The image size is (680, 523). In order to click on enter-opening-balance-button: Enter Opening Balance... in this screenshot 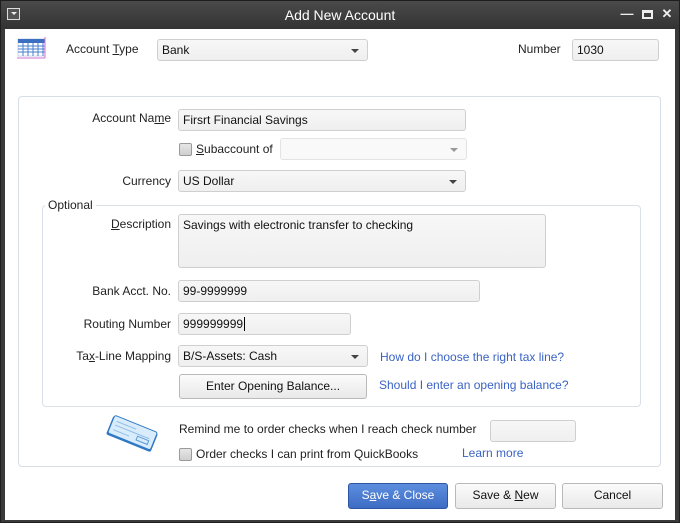, I will do `click(273, 386)`.